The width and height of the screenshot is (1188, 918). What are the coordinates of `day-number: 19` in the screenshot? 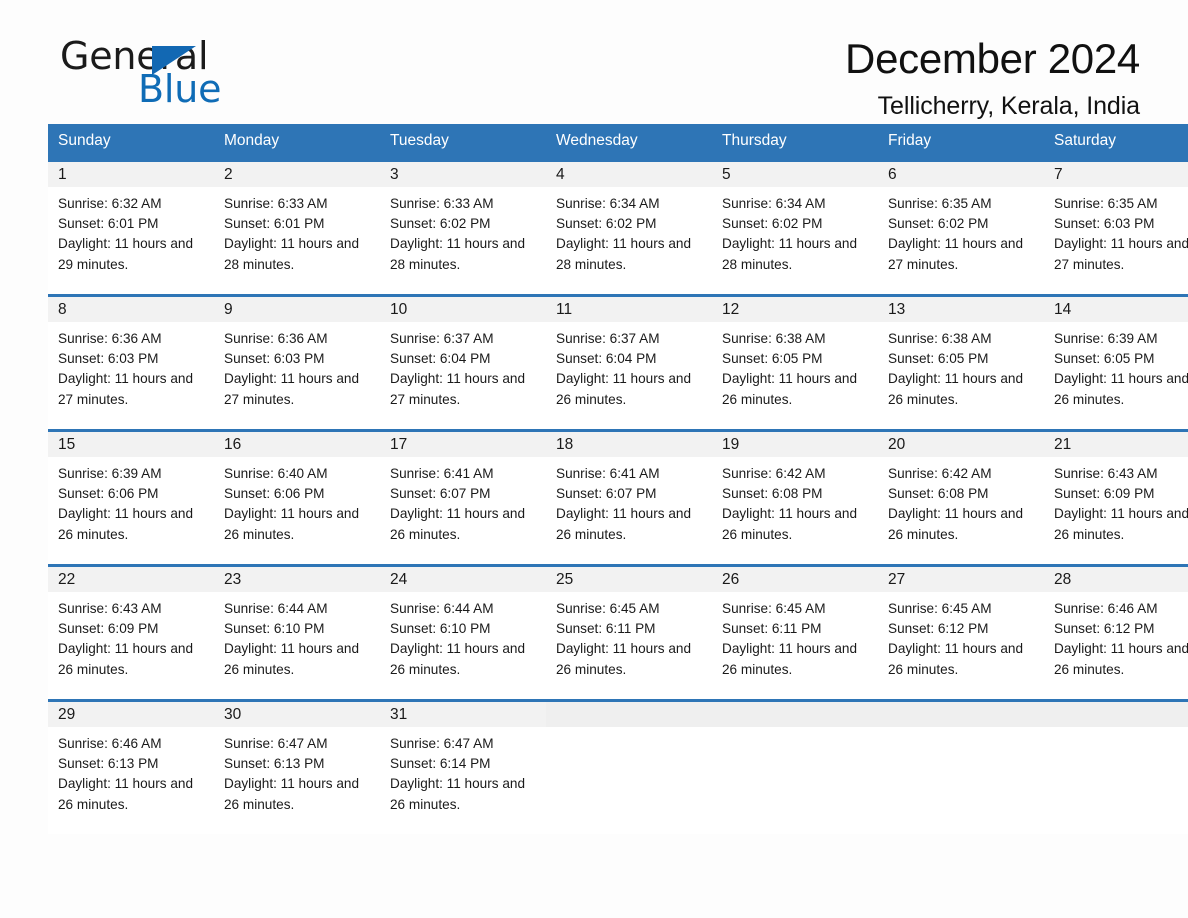 It's located at (731, 444).